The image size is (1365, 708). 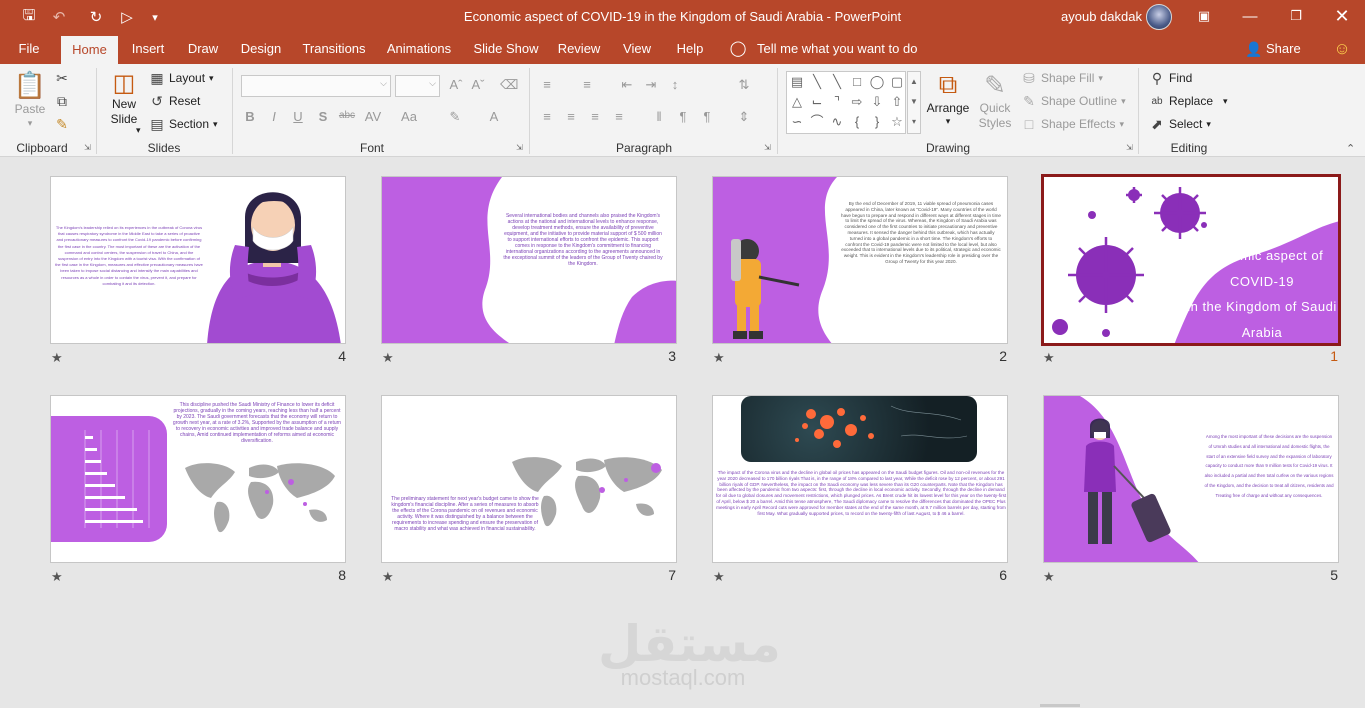 I want to click on rectangle-shape-icon: □, so click(x=857, y=82).